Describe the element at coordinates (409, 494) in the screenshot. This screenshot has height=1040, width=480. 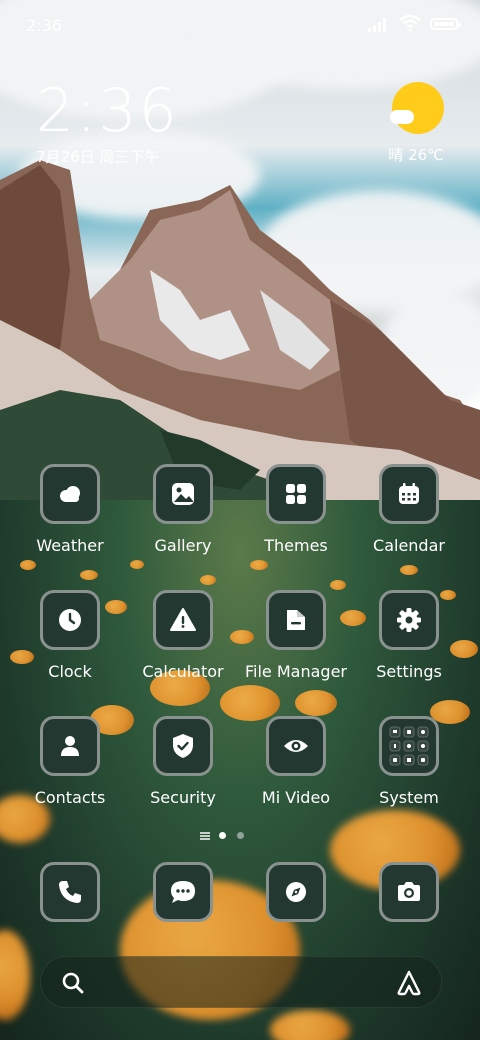
I see `calendar-icon` at that location.